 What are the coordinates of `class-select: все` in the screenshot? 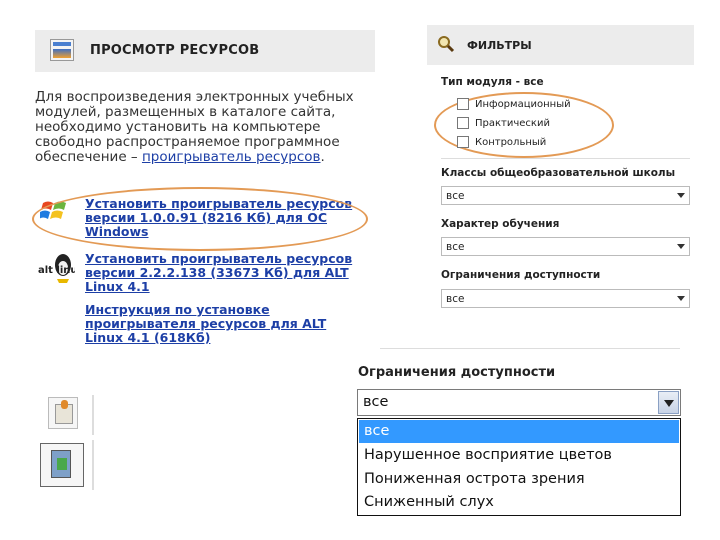 It's located at (565, 195).